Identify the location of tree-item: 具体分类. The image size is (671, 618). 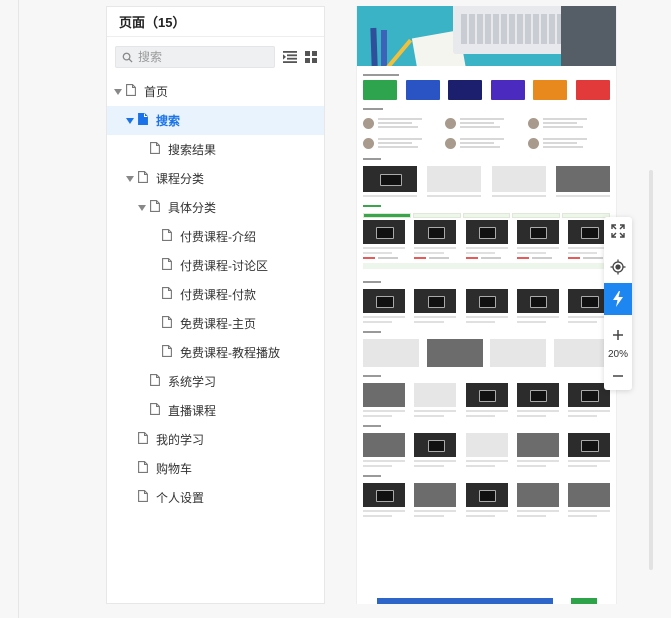
(215, 207).